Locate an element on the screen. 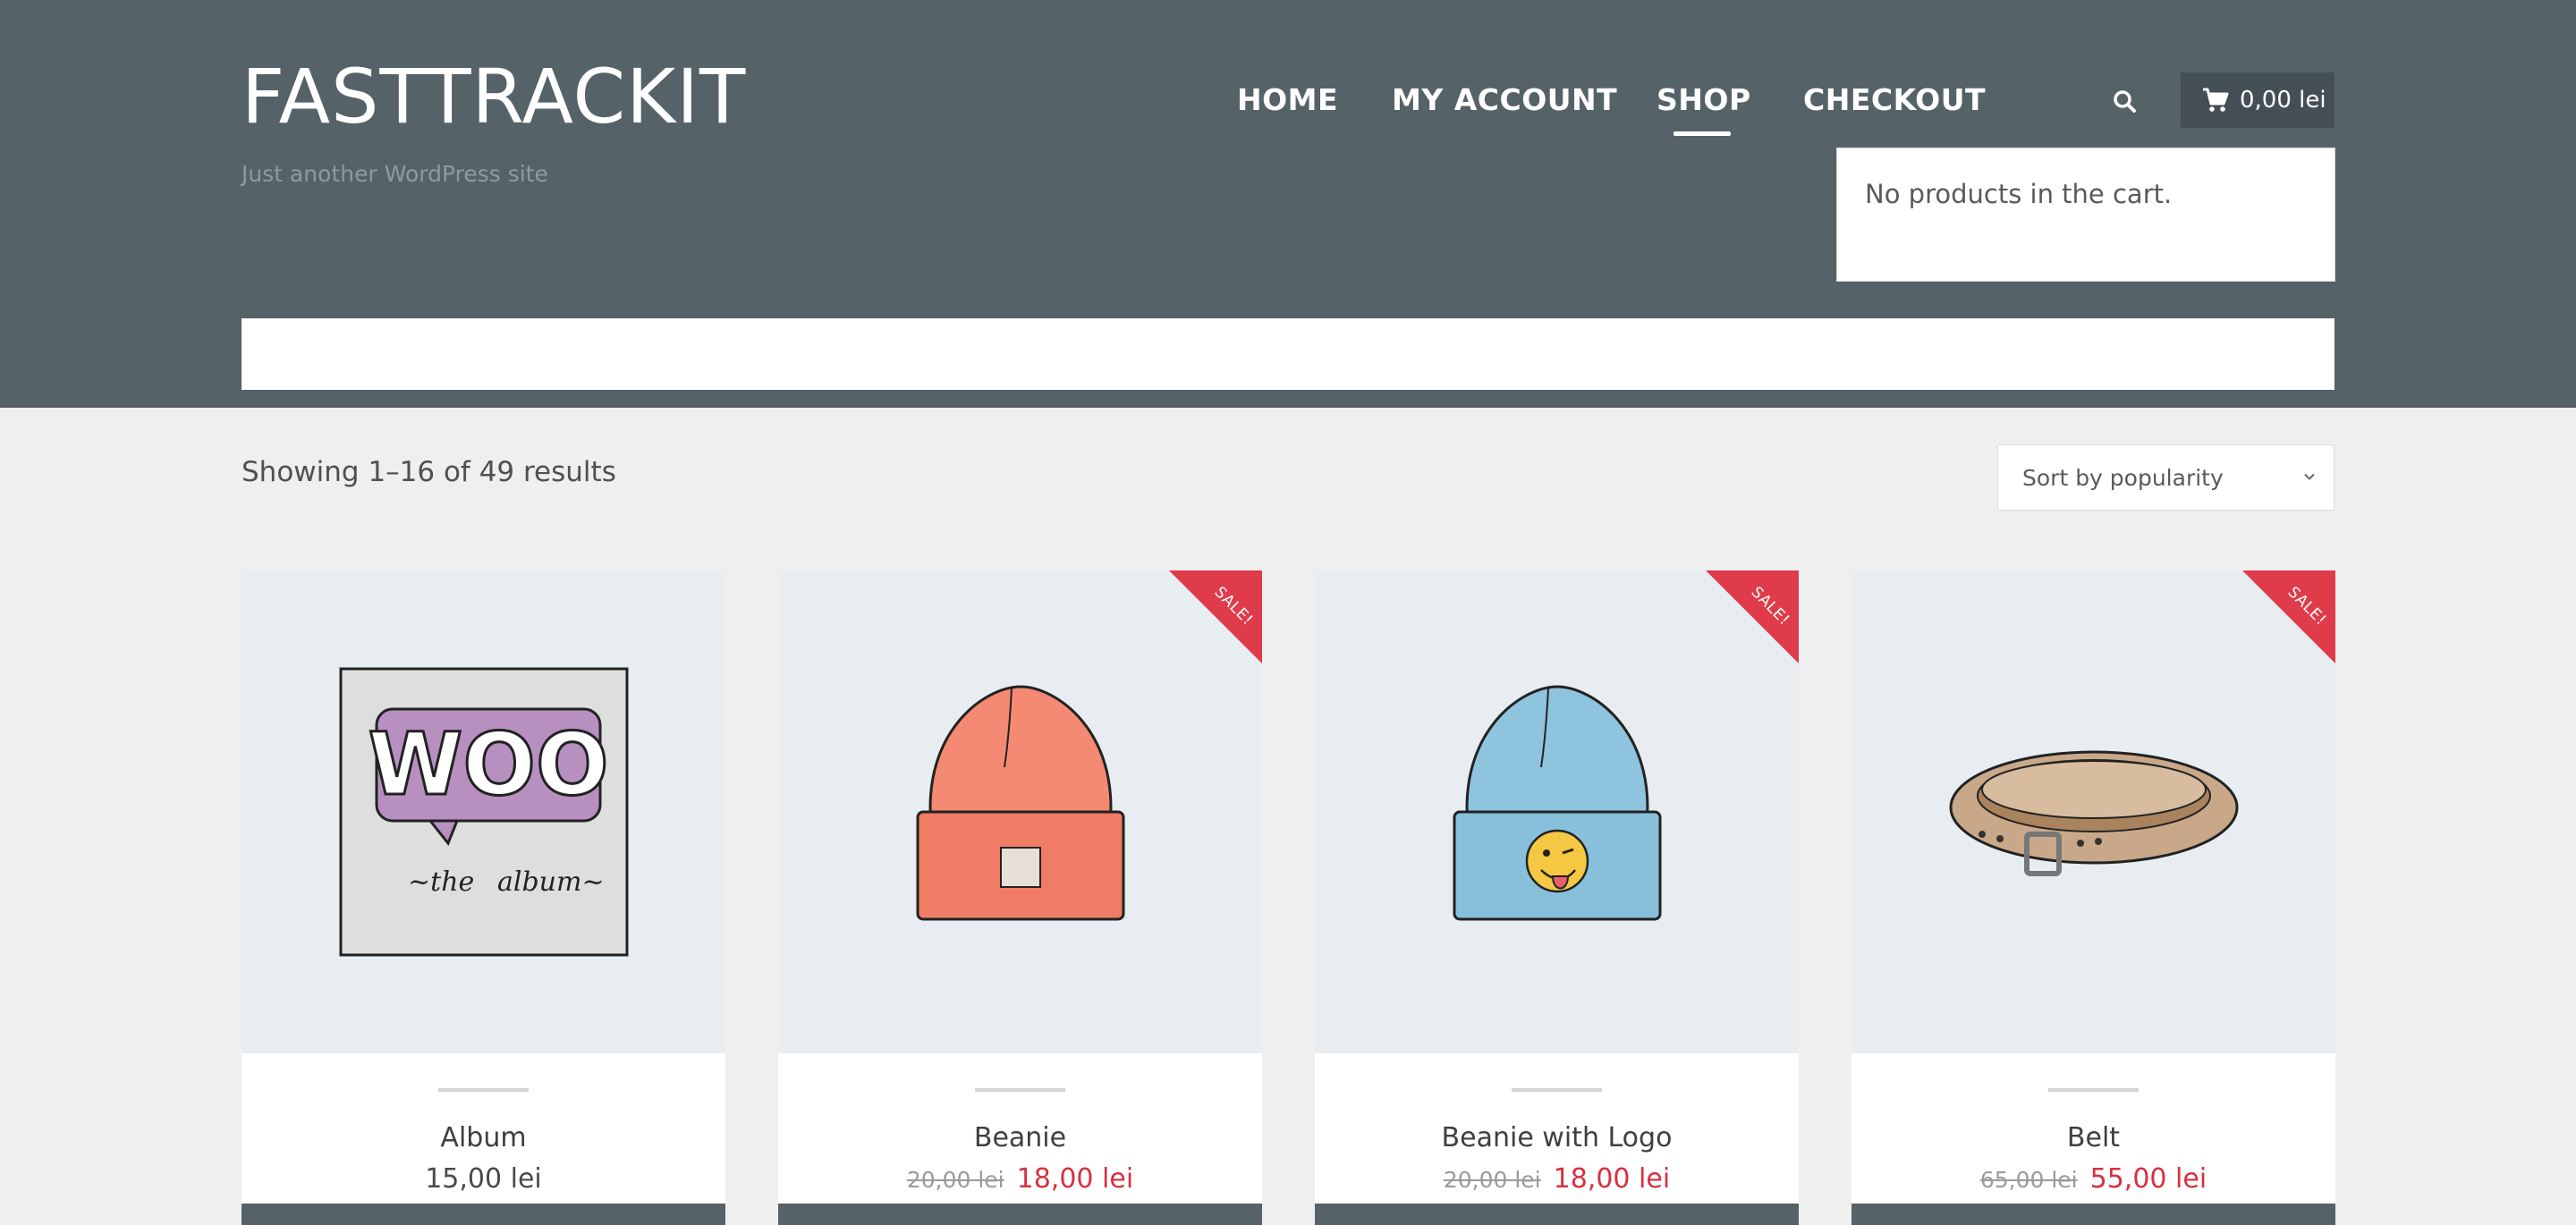 The image size is (2576, 1225). product-card: WOO ~the album~ Album 15,00 lei is located at coordinates (483, 897).